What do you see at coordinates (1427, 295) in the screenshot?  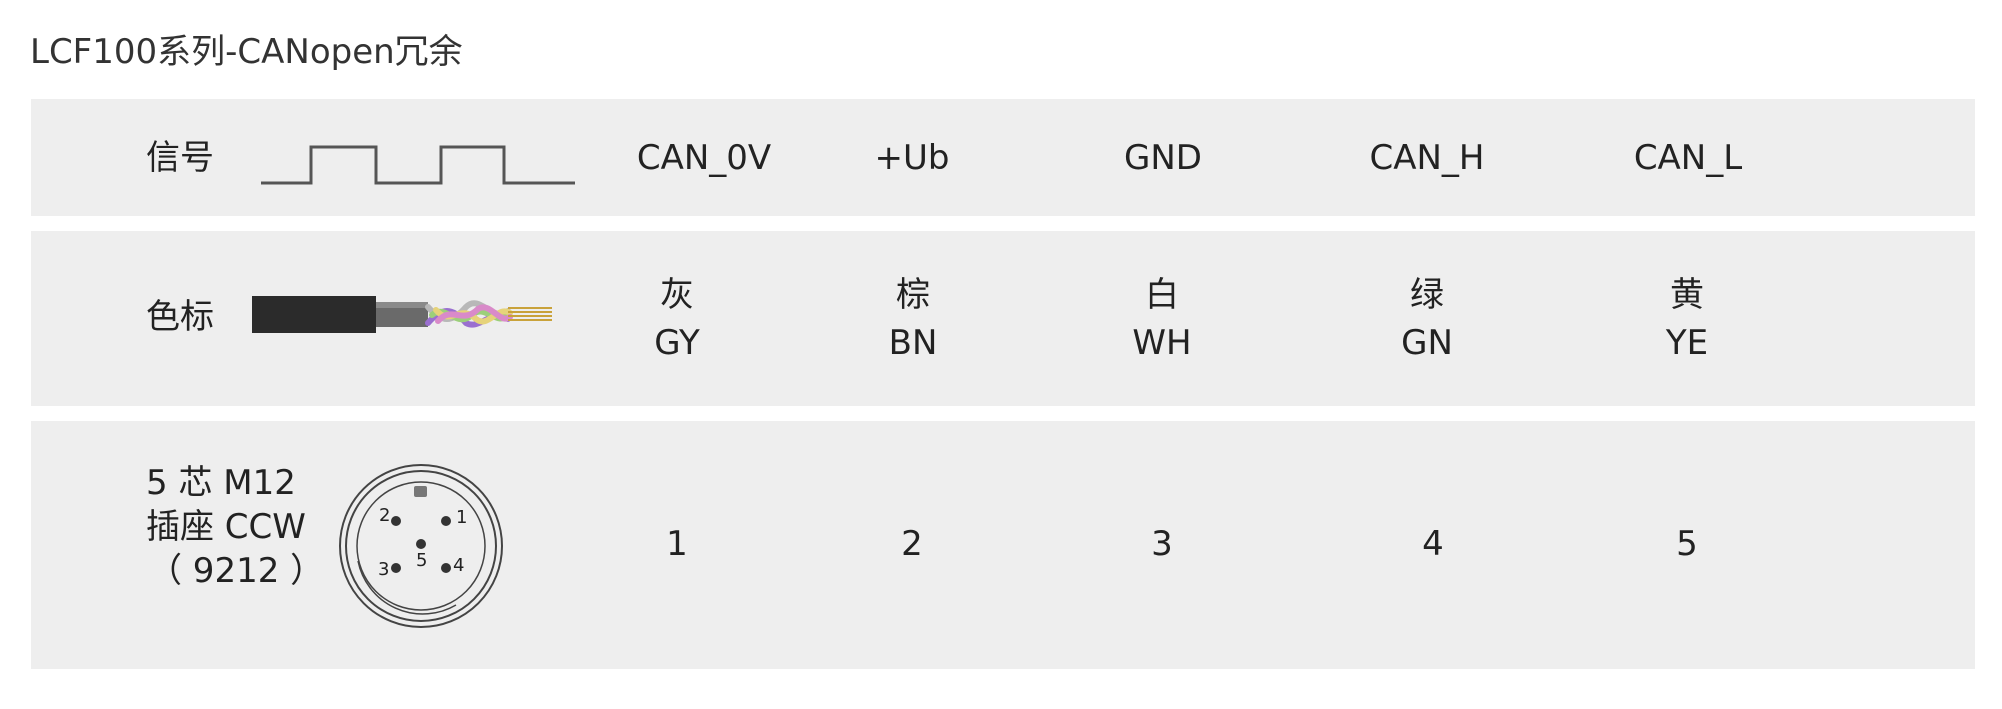 I see `color-cn: 绿` at bounding box center [1427, 295].